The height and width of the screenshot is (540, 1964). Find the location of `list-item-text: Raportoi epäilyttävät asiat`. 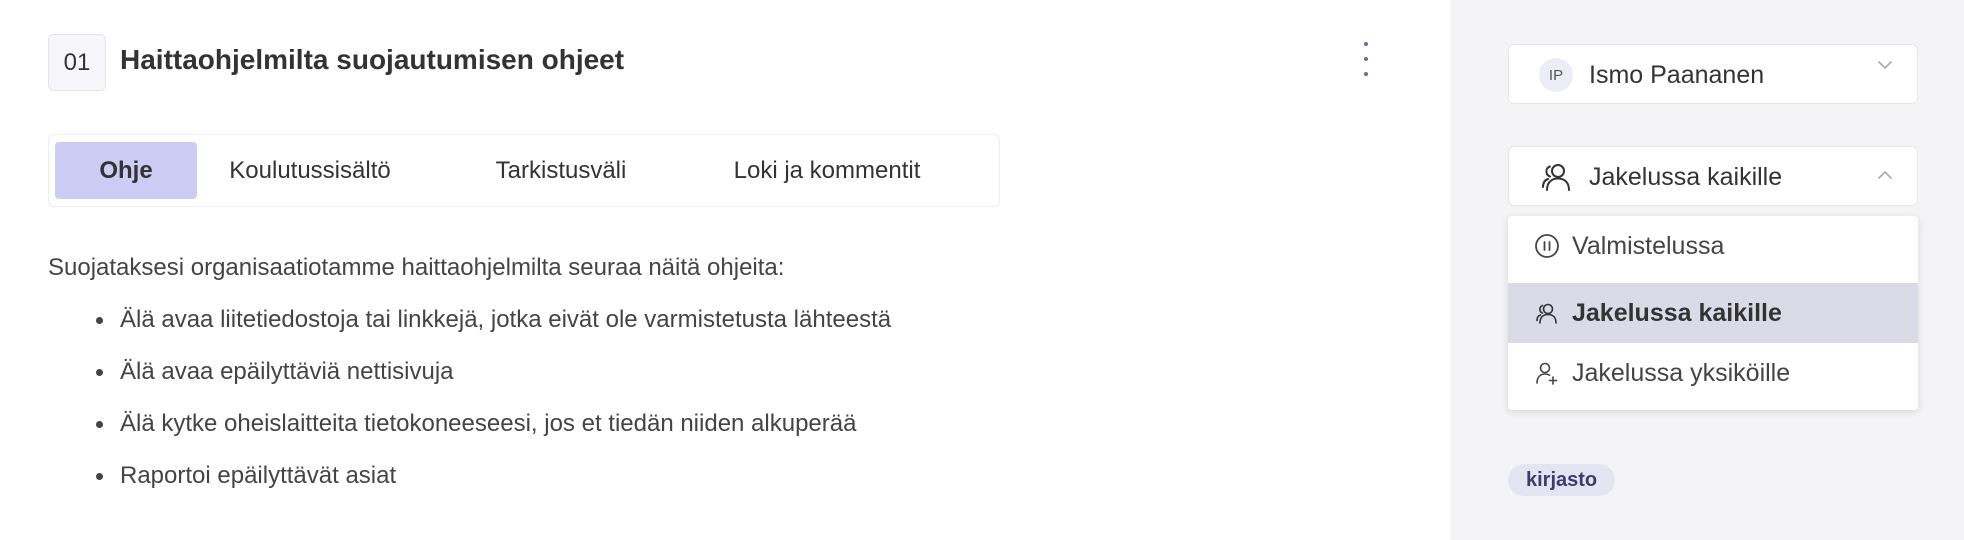

list-item-text: Raportoi epäilyttävät asiat is located at coordinates (258, 475).